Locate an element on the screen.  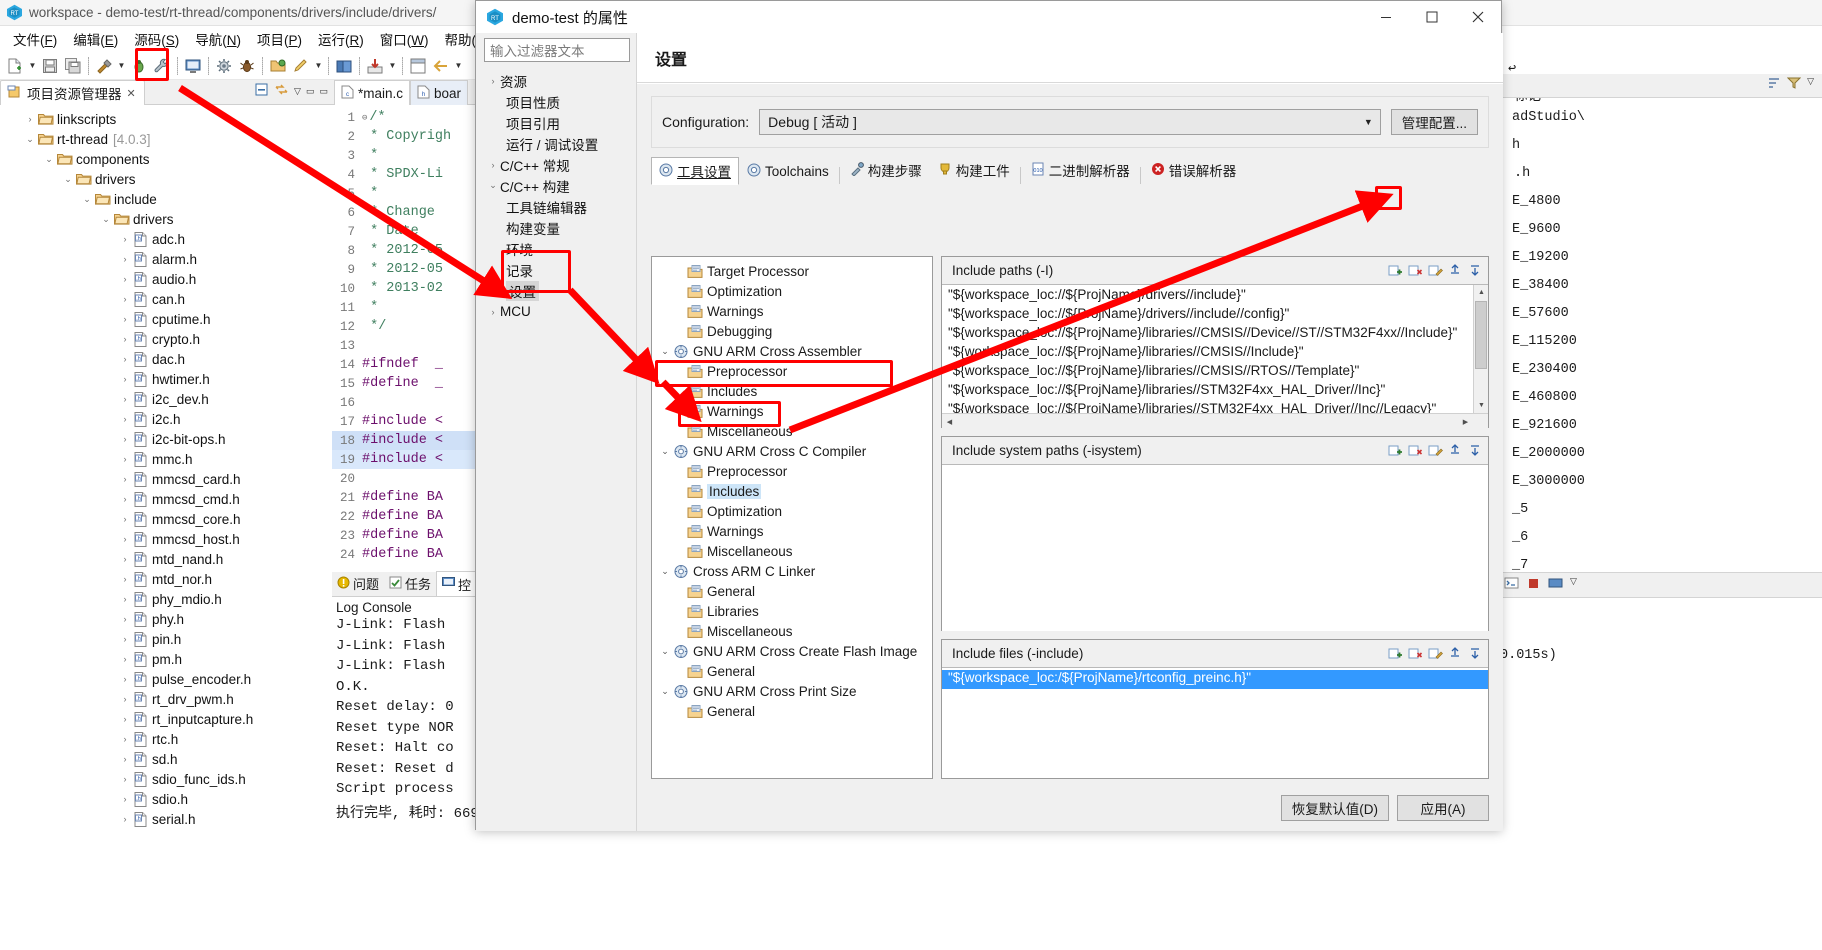
stop-icon is located at coordinates (1533, 585).